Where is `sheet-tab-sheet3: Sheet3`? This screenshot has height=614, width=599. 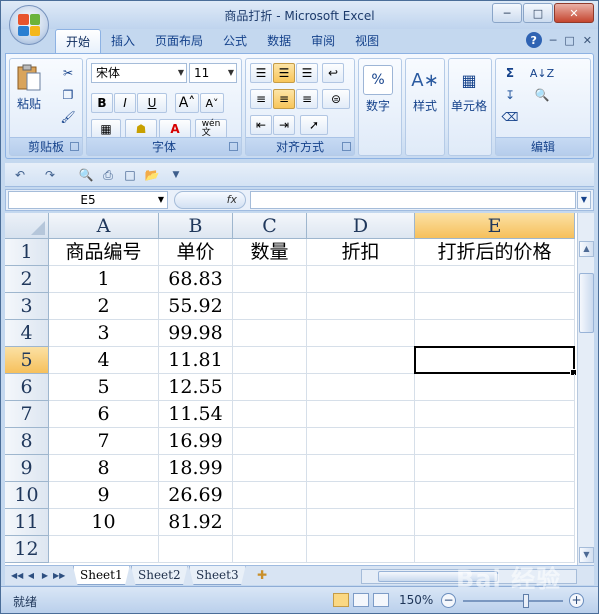
sheet-tab-sheet3: Sheet3 is located at coordinates (217, 575).